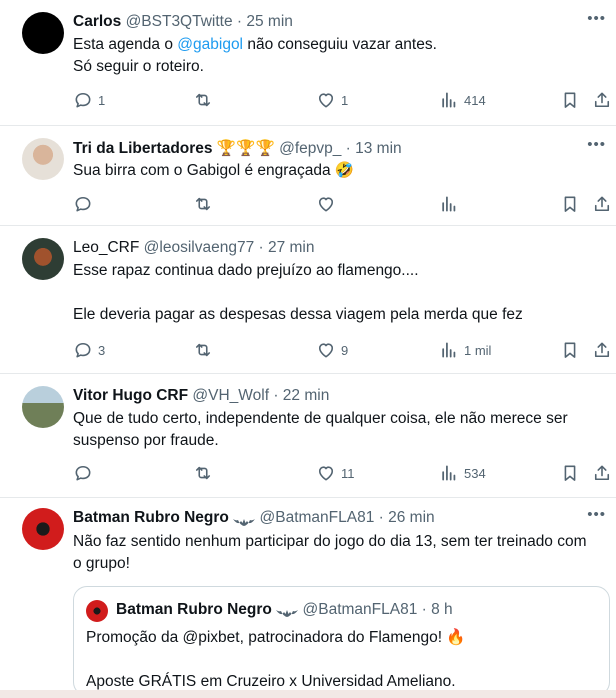 The height and width of the screenshot is (698, 616). What do you see at coordinates (146, 440) in the screenshot?
I see `tweet-text-line: suspenso por fraude.` at bounding box center [146, 440].